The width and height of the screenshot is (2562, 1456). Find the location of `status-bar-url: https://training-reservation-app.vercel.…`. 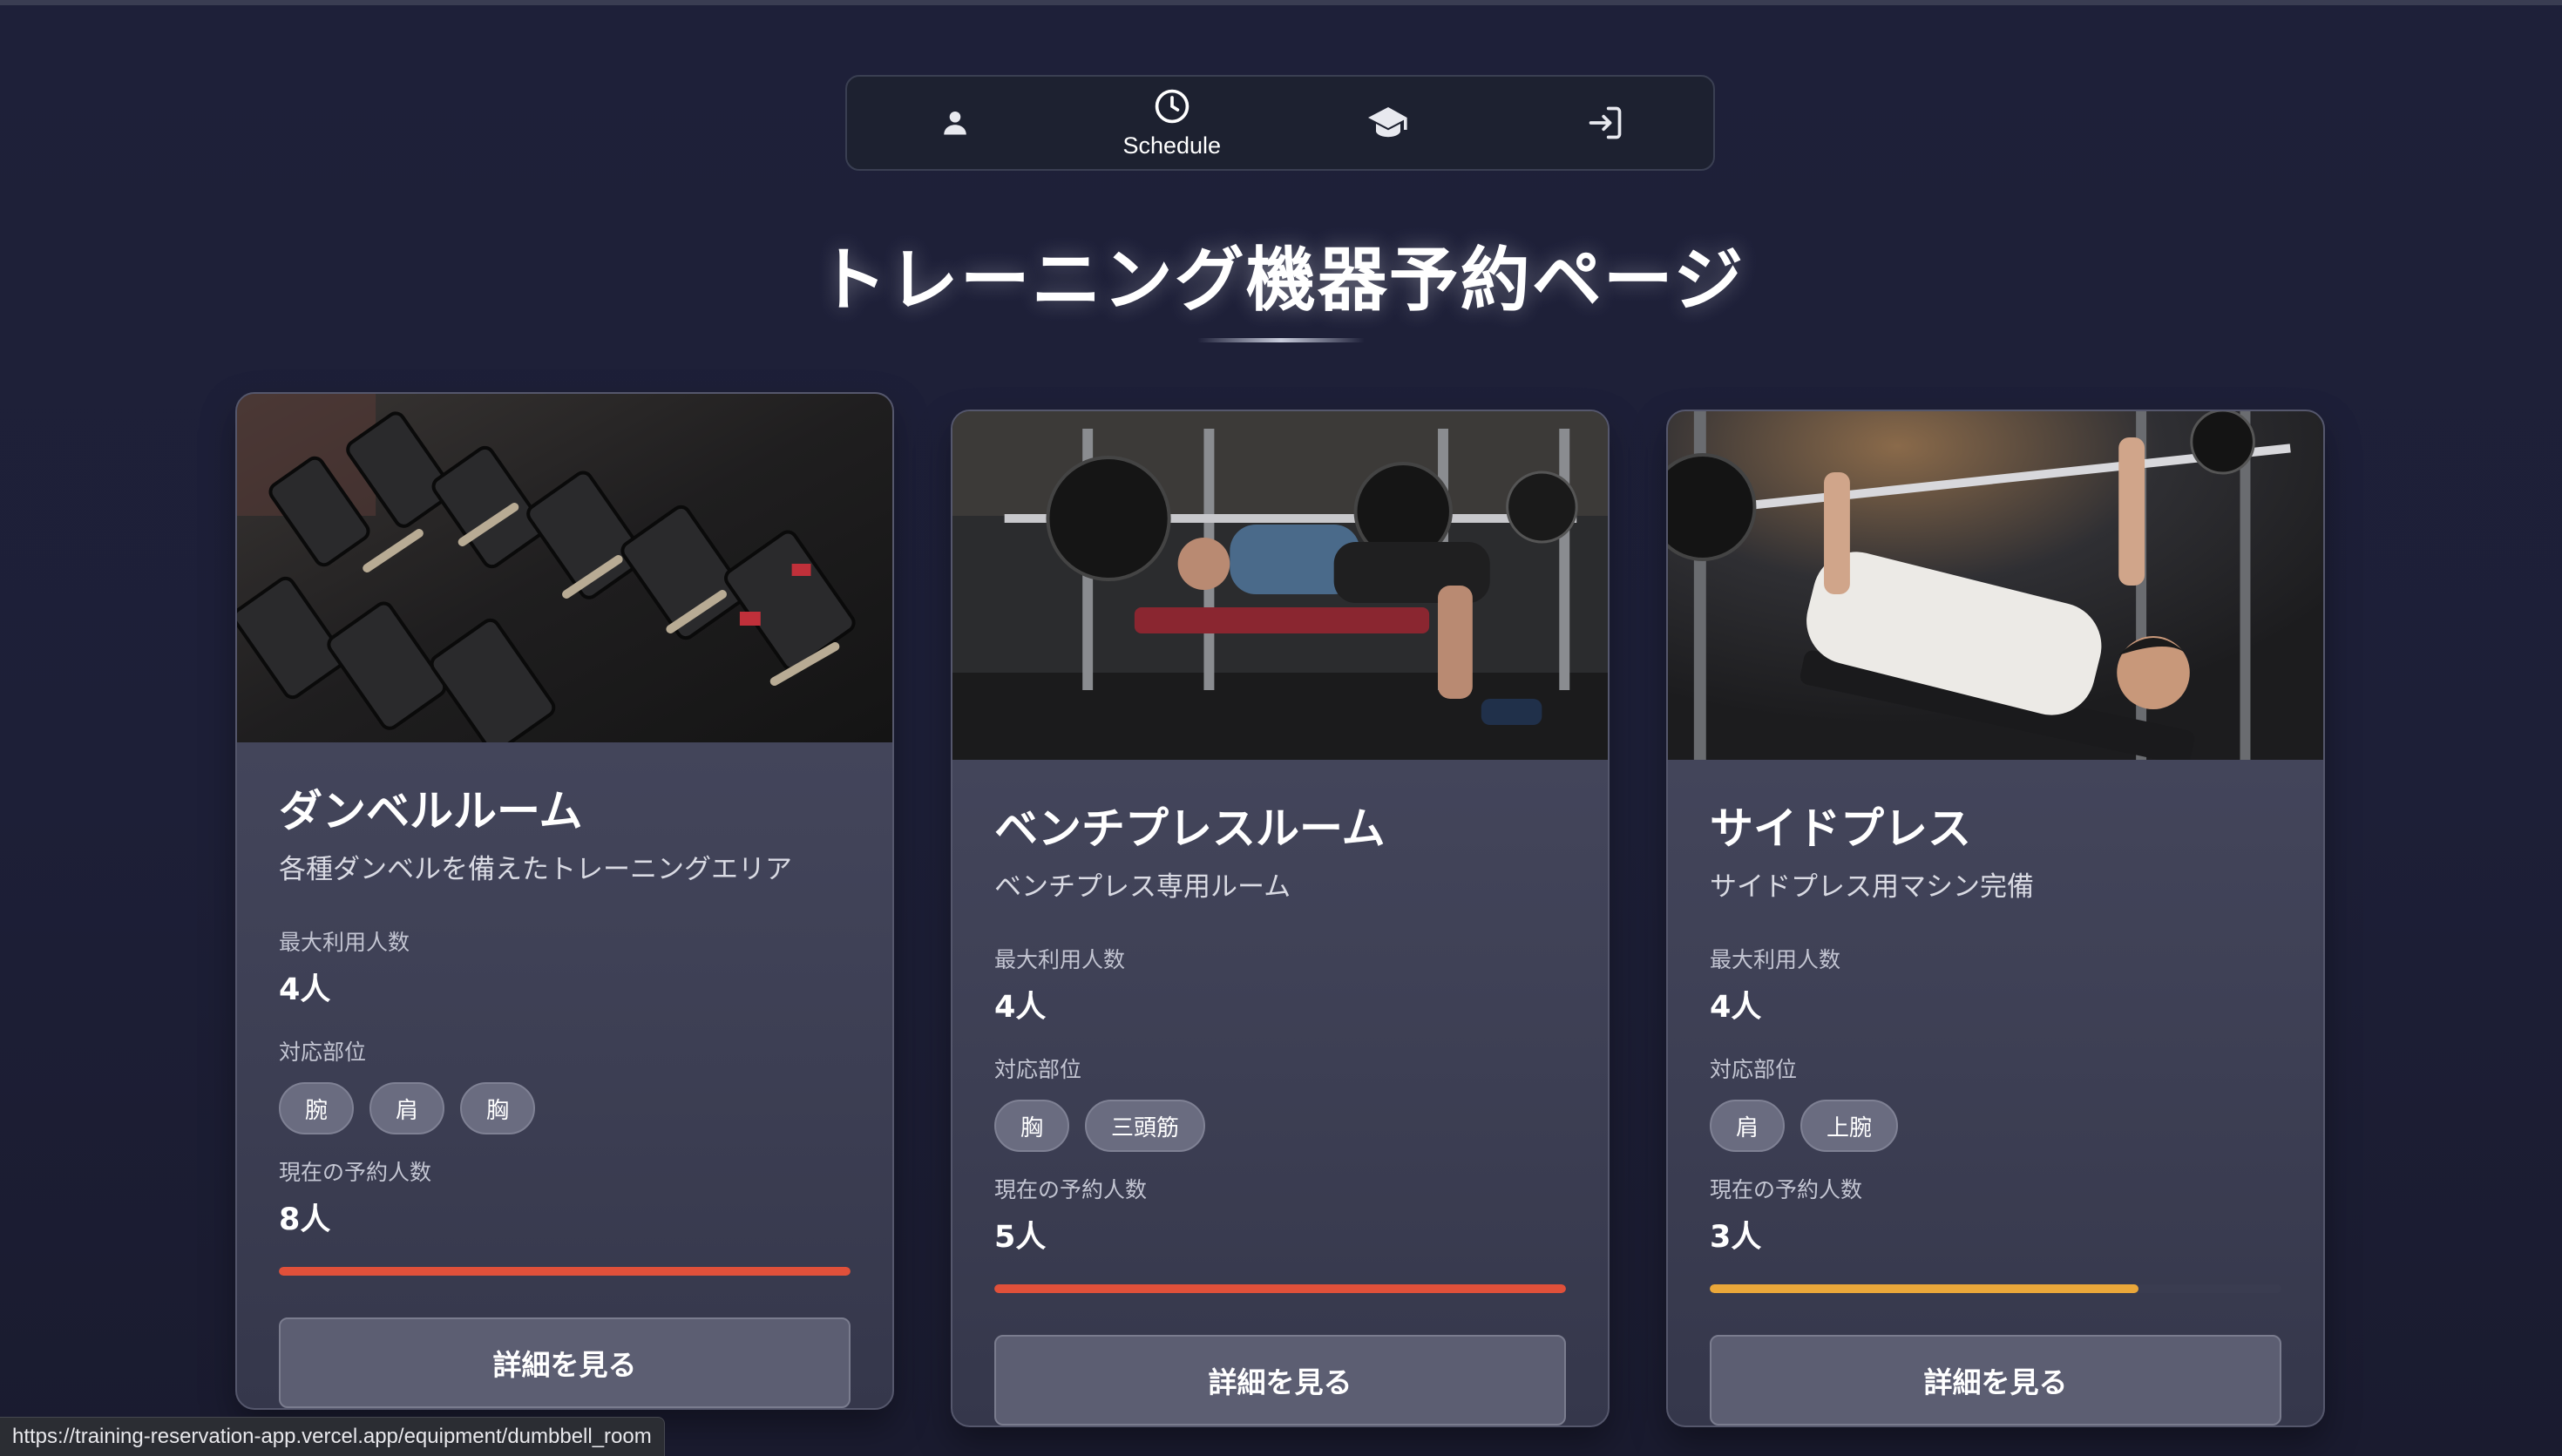

status-bar-url: https://training-reservation-app.vercel.… is located at coordinates (332, 1436).